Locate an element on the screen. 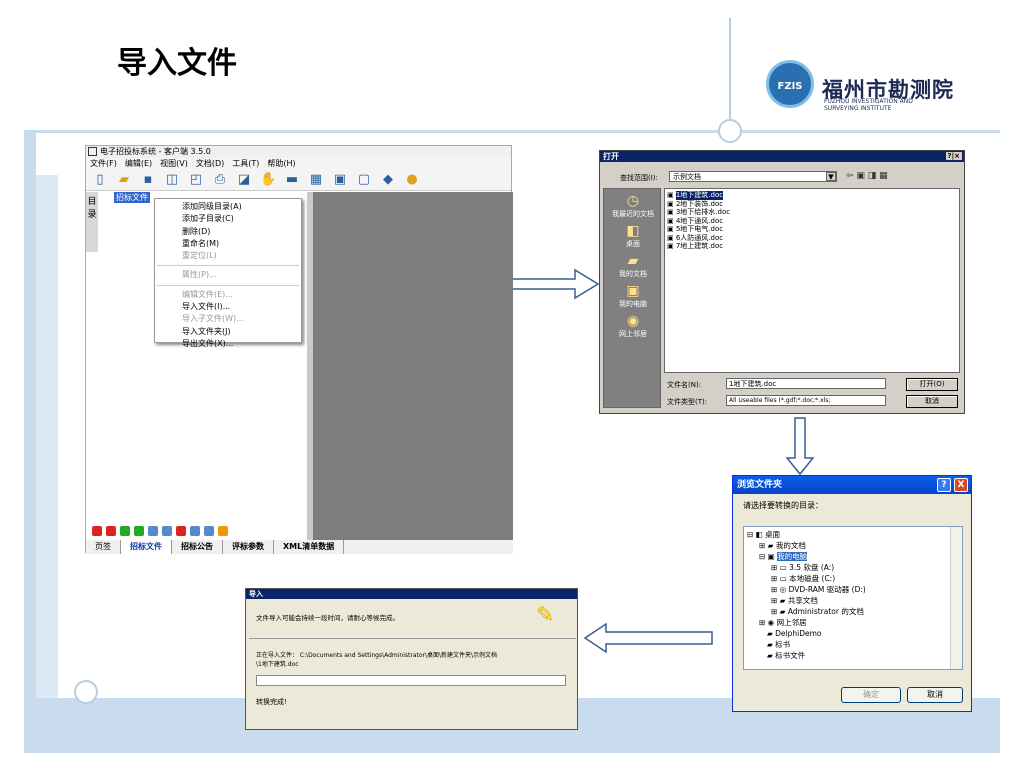  tree-node-delphidemo: ▰ DelphiDemo is located at coordinates (854, 633).